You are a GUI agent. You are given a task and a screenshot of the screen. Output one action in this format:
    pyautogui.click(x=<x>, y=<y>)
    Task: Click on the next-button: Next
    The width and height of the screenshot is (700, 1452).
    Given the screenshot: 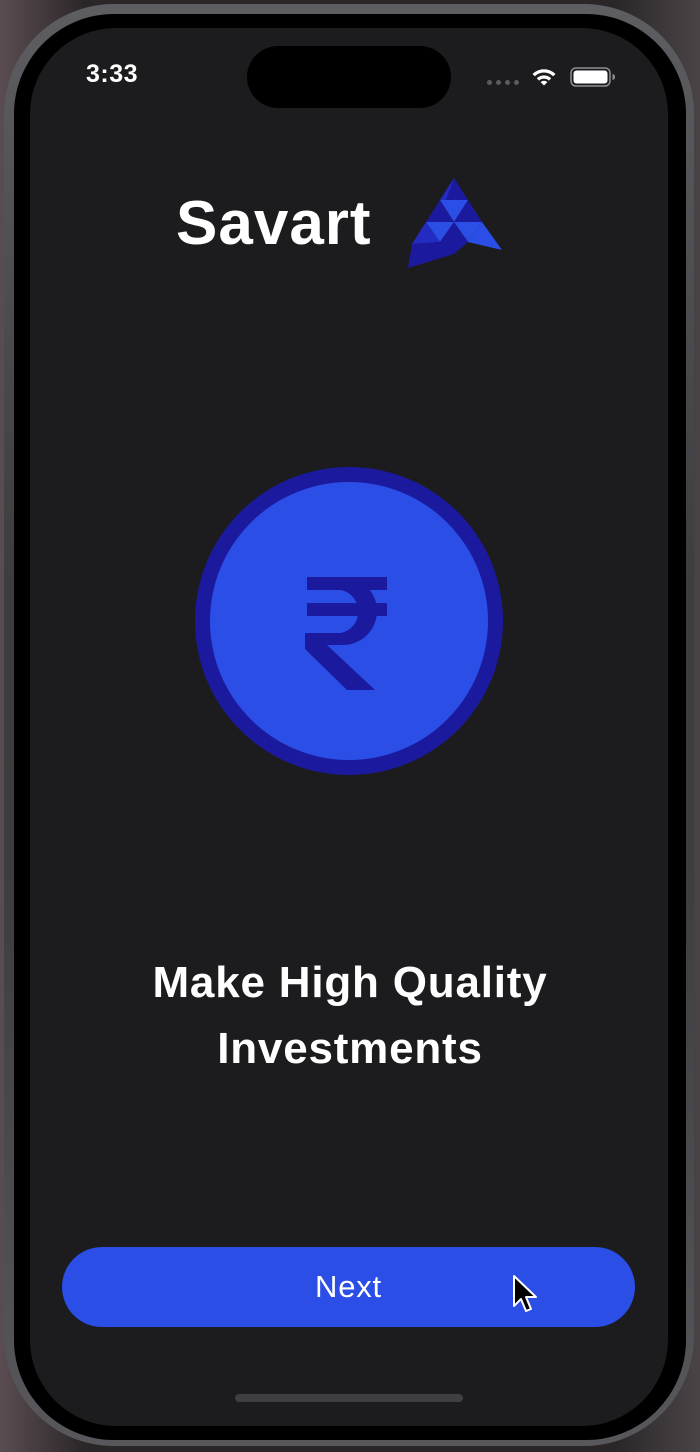 What is the action you would take?
    pyautogui.click(x=348, y=1287)
    